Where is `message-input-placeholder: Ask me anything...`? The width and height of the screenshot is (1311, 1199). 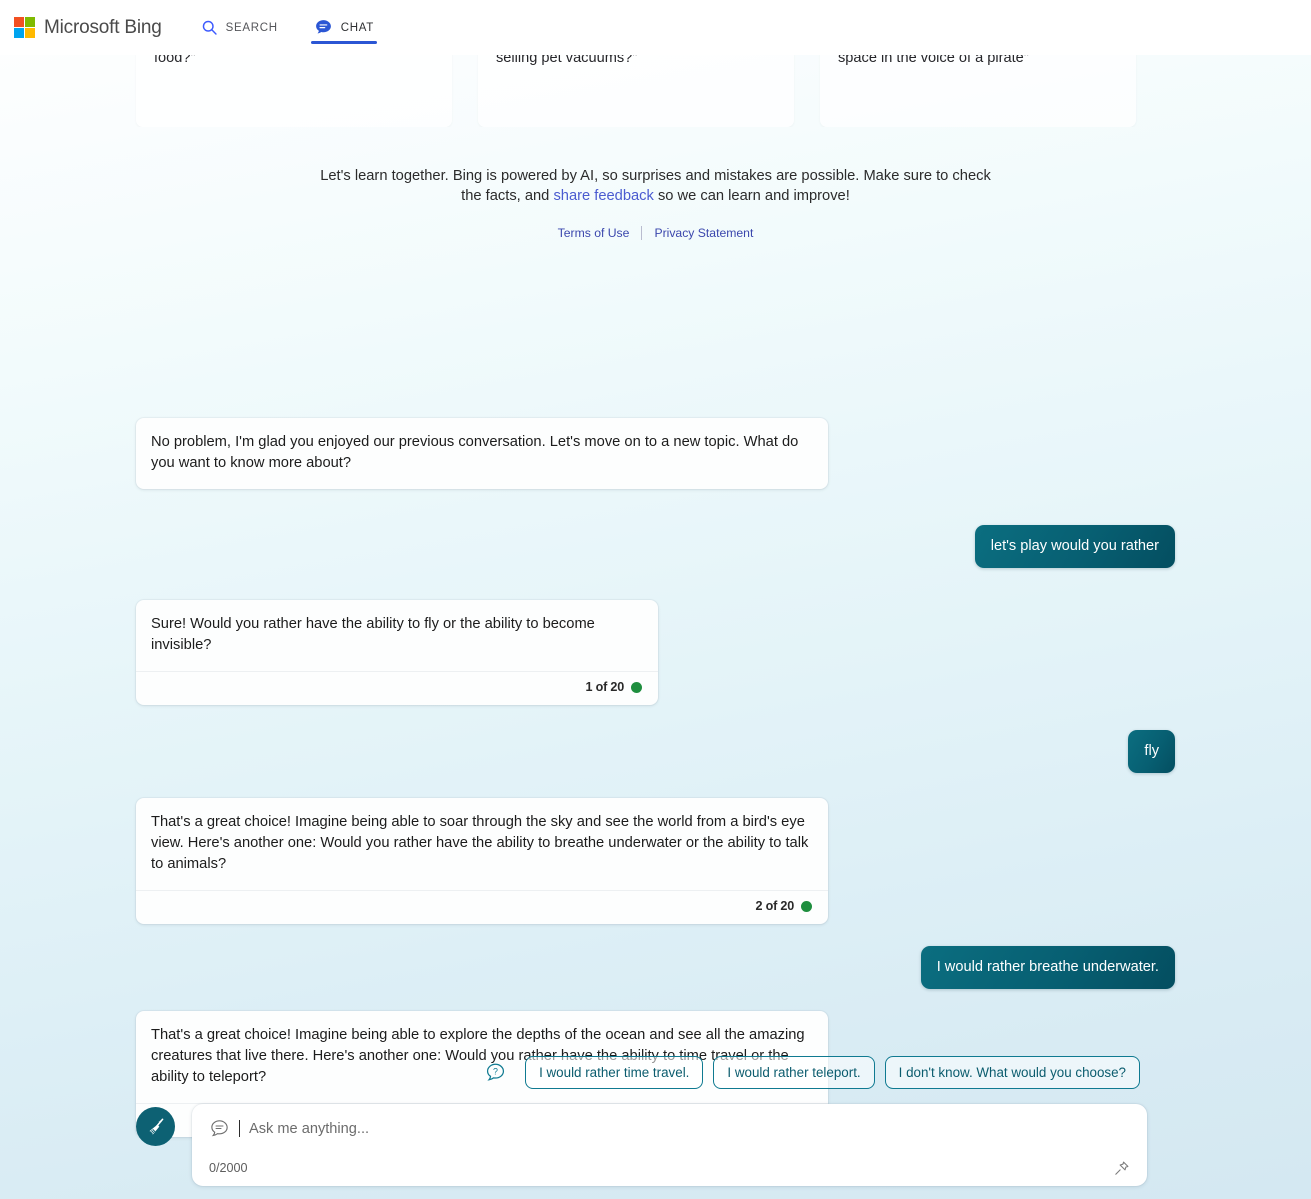 message-input-placeholder: Ask me anything... is located at coordinates (309, 1128).